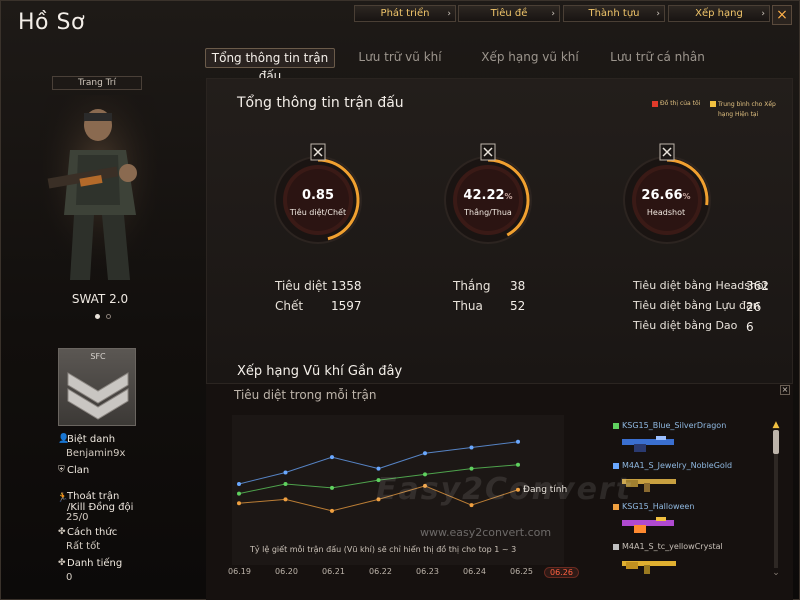  I want to click on watermark-url: www.easy2convert.com, so click(486, 532).